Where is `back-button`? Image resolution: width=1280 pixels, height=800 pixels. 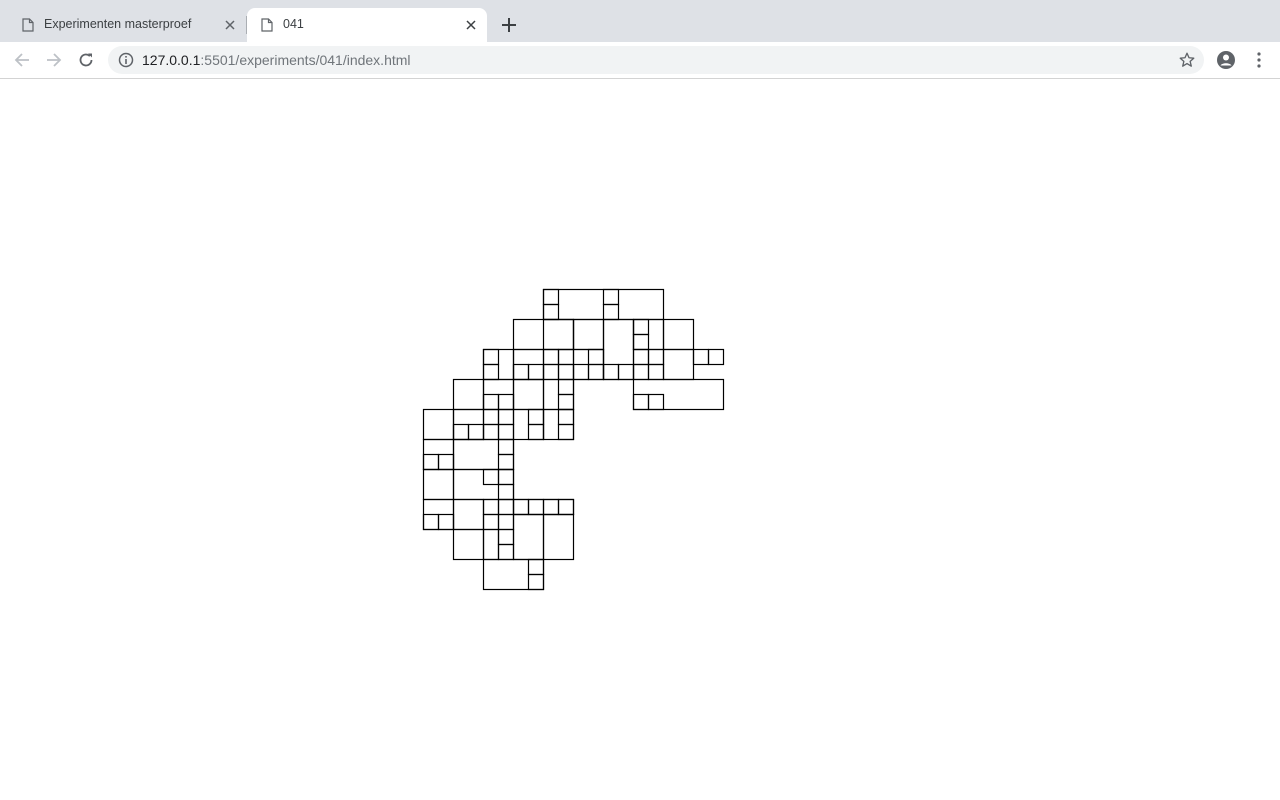 back-button is located at coordinates (22, 60).